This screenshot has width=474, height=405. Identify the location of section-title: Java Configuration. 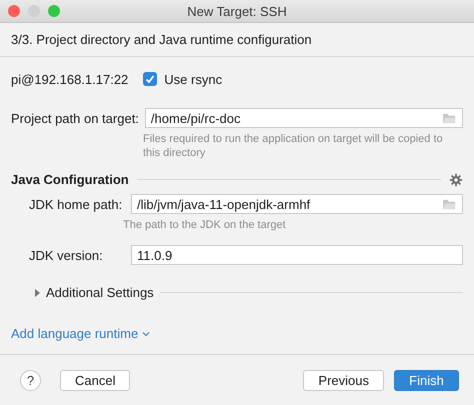
(70, 179).